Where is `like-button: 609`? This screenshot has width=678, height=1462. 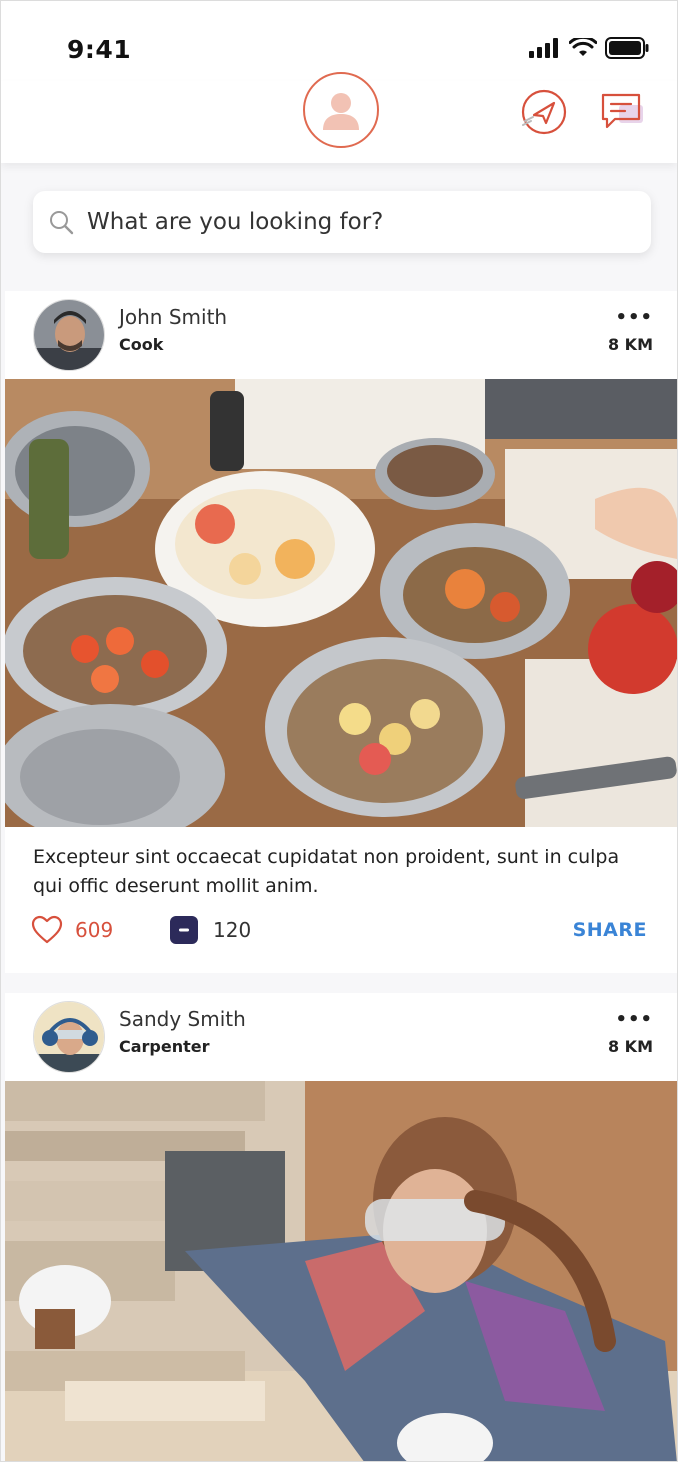
like-button: 609 is located at coordinates (72, 930).